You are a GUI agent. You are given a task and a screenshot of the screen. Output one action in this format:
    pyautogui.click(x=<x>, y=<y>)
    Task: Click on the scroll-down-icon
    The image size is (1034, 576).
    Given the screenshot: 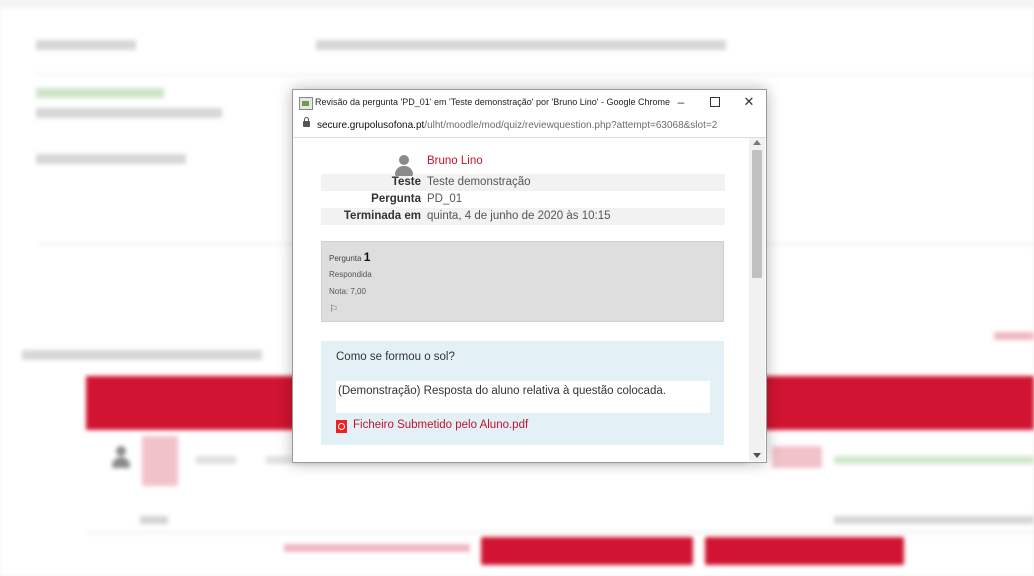 What is the action you would take?
    pyautogui.click(x=757, y=455)
    